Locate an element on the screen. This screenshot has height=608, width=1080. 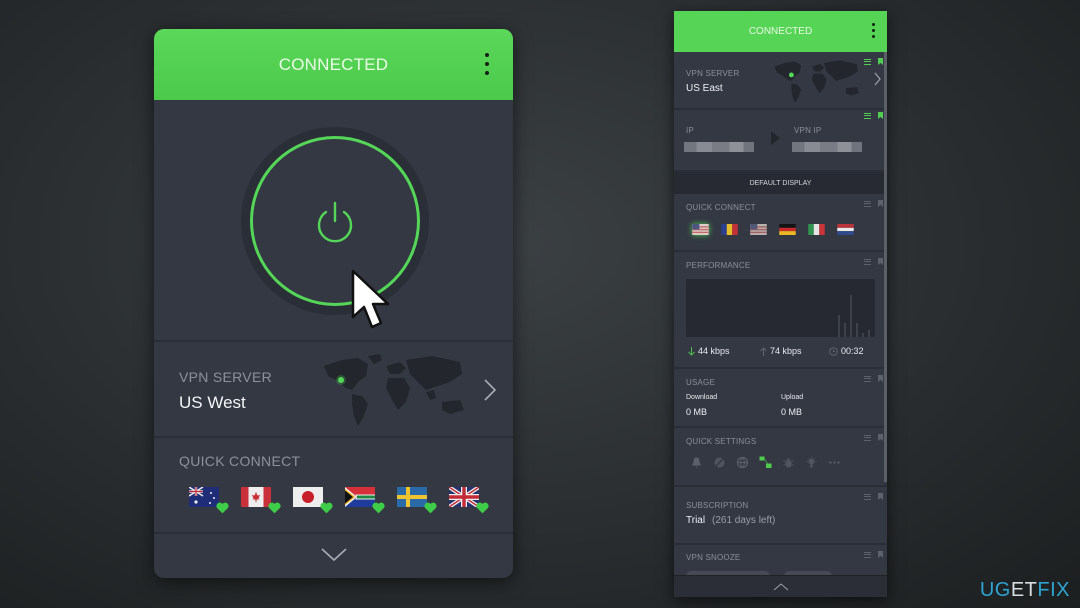
more-icon is located at coordinates (834, 462).